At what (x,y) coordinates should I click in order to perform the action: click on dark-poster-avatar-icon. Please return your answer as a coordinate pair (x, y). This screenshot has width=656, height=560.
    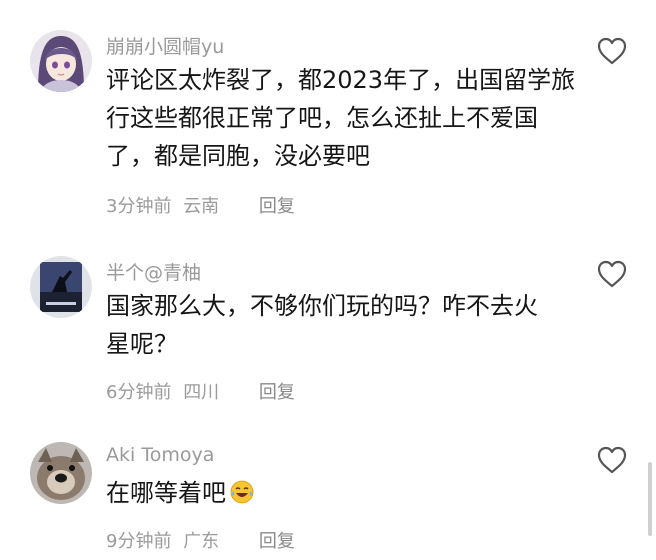
    Looking at the image, I should click on (61, 287).